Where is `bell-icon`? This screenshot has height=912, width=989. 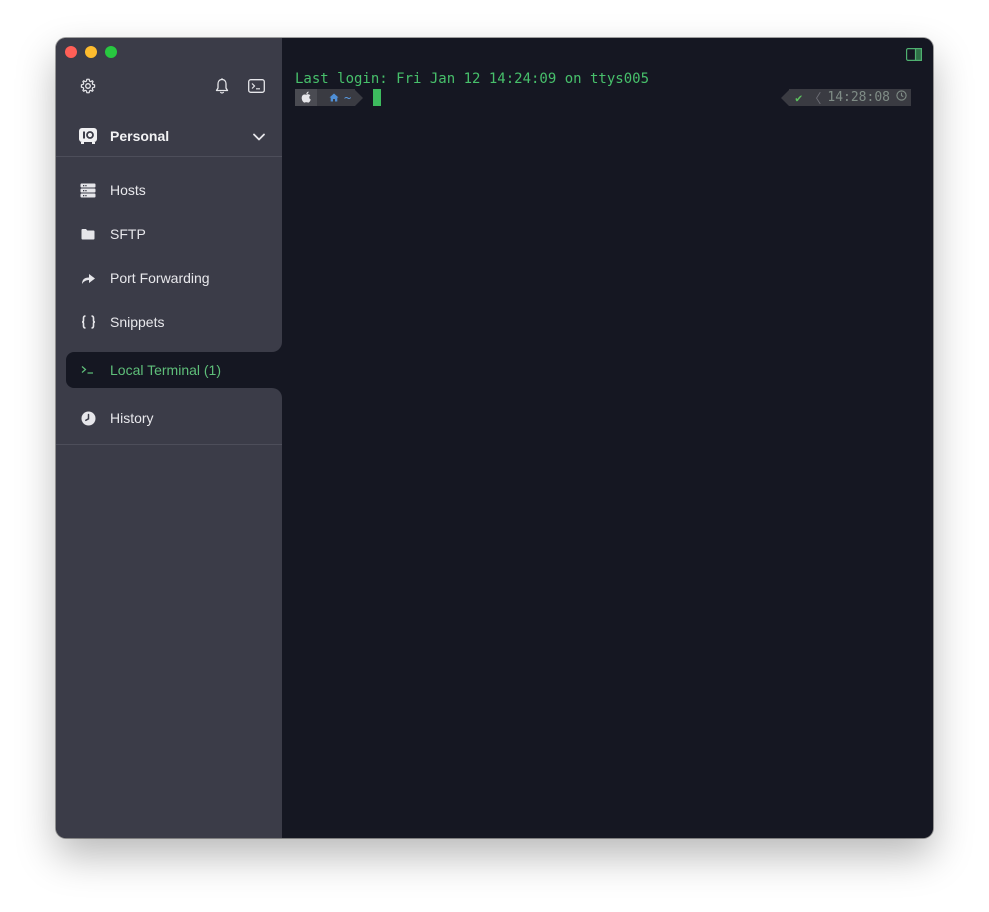 bell-icon is located at coordinates (222, 86).